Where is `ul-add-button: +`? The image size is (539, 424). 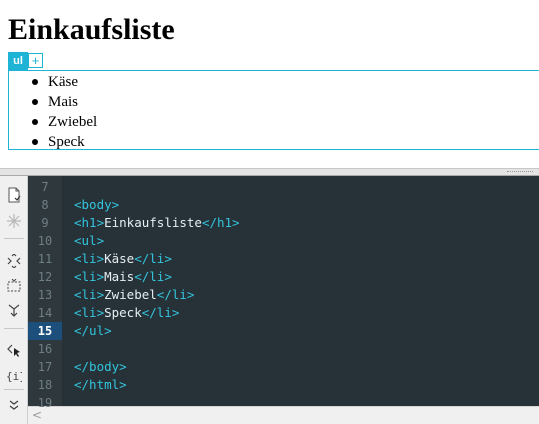 ul-add-button: + is located at coordinates (35, 60).